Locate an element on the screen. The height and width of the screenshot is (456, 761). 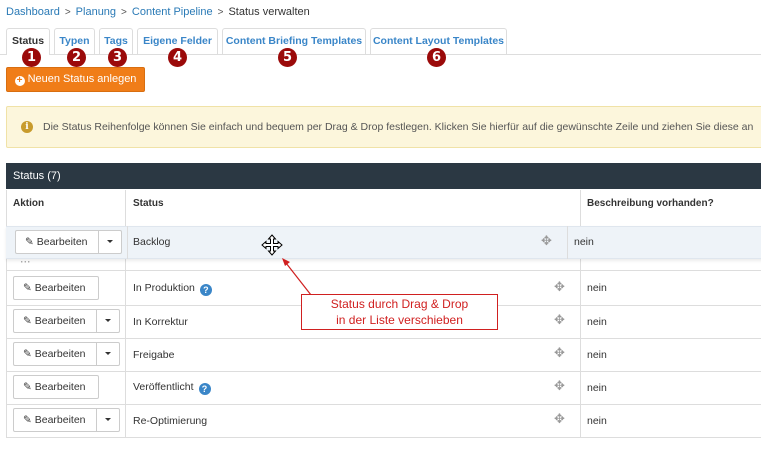
info-icon: i is located at coordinates (27, 127).